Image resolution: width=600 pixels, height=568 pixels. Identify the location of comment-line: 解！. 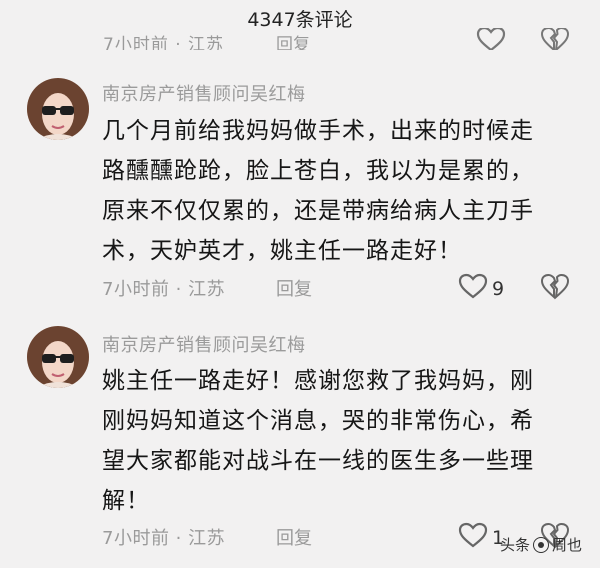
(126, 501).